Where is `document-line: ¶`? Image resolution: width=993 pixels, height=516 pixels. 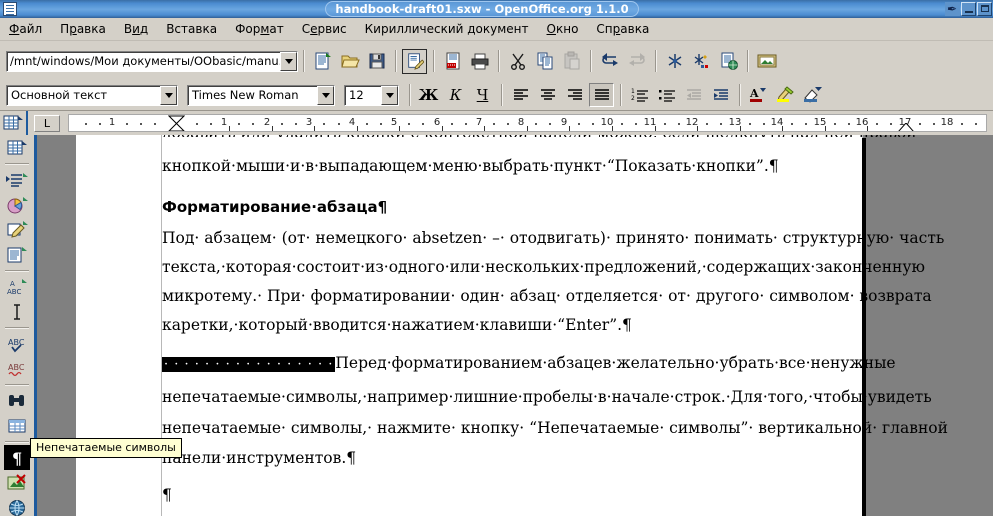
document-line: ¶ is located at coordinates (167, 495).